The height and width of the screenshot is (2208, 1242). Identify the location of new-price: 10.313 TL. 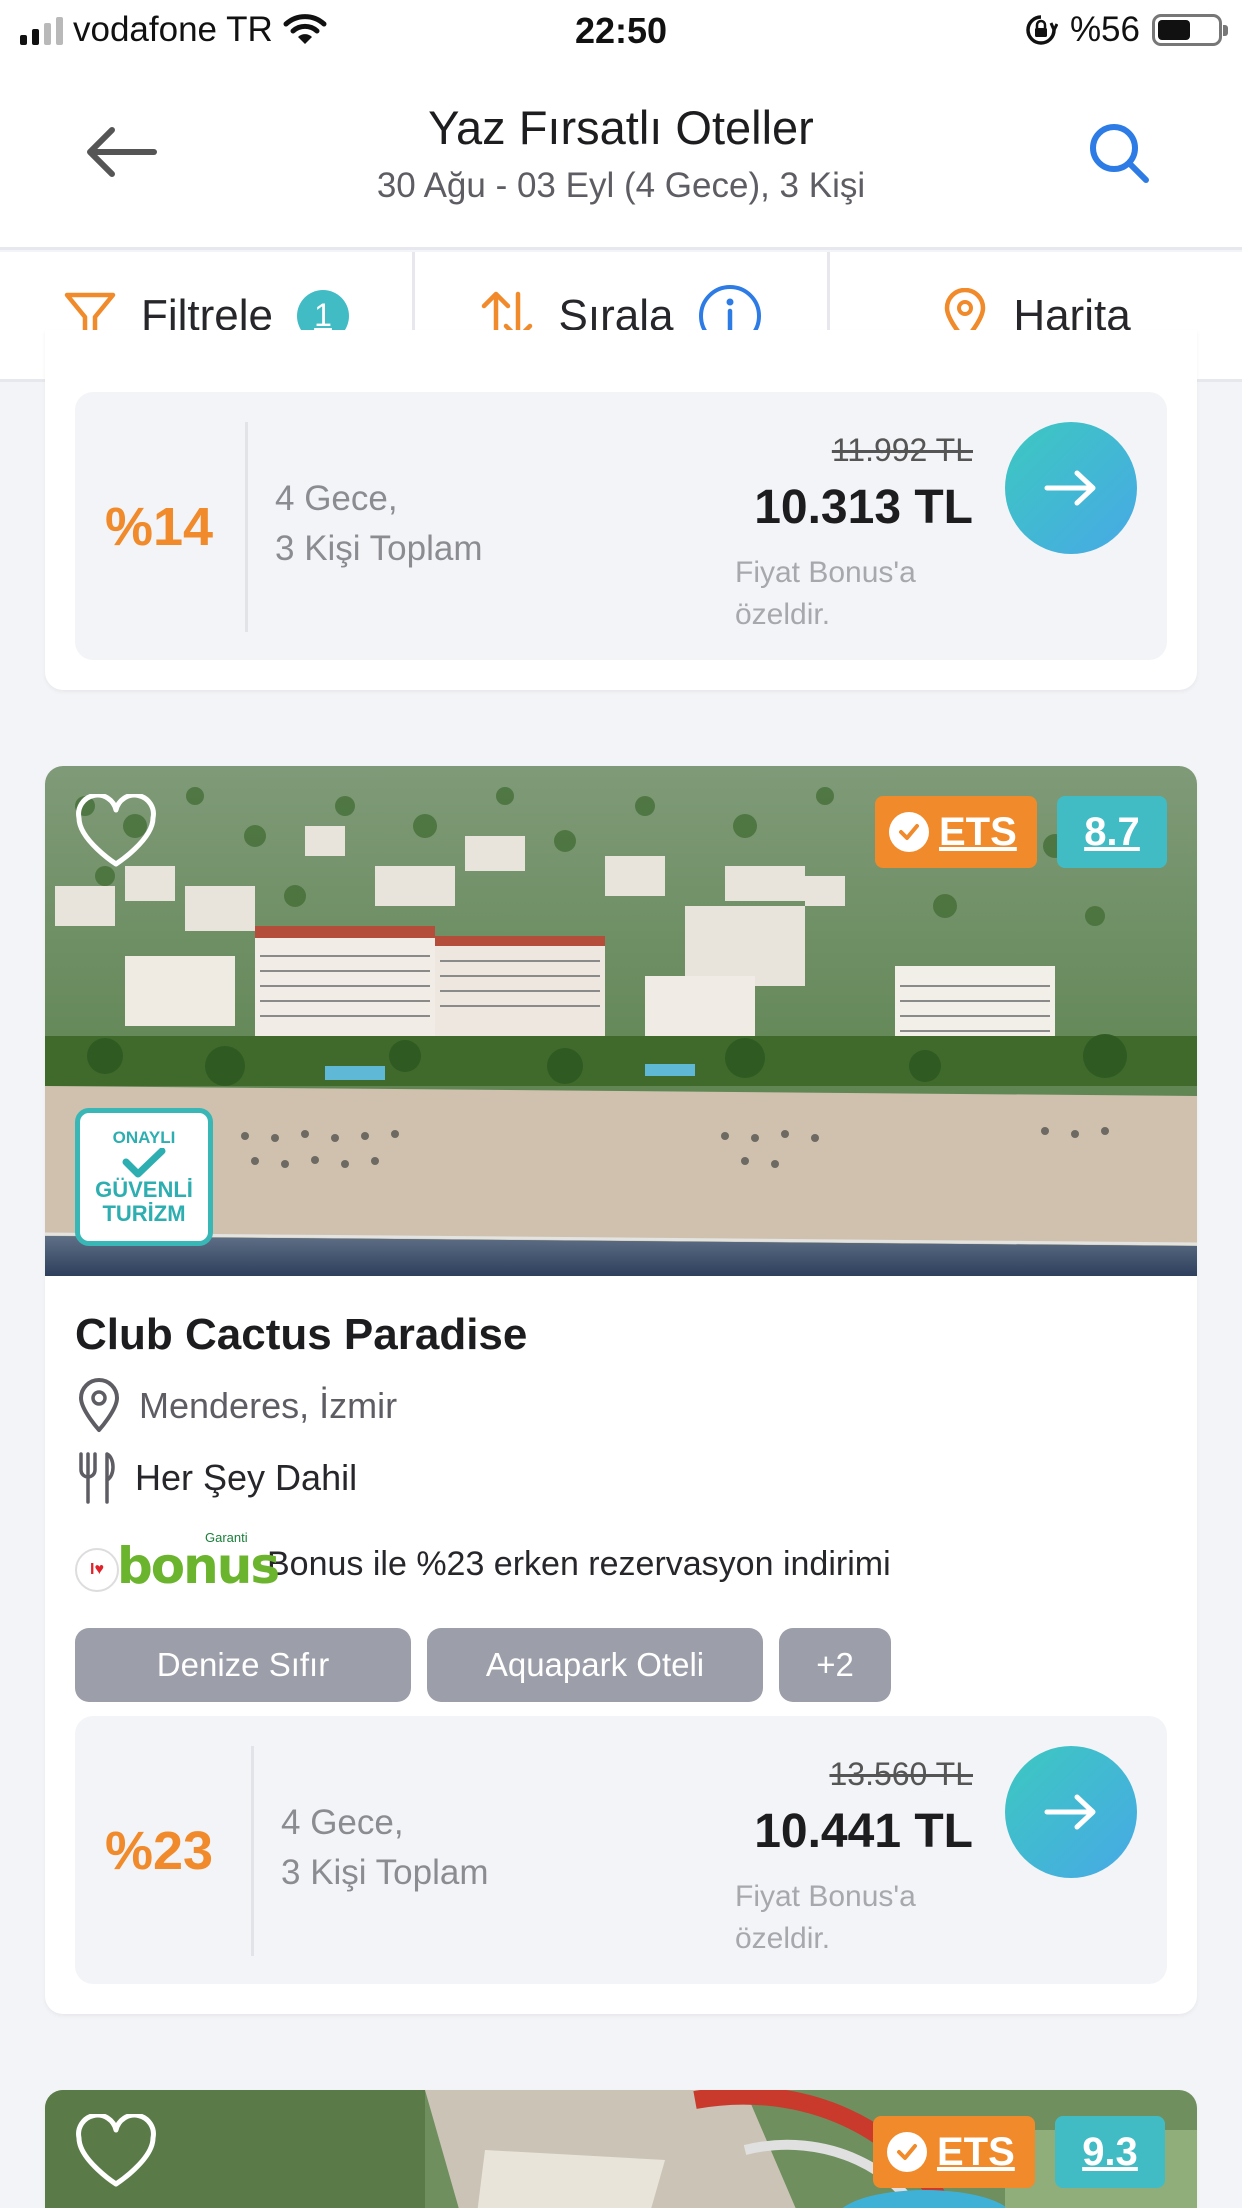
(863, 507).